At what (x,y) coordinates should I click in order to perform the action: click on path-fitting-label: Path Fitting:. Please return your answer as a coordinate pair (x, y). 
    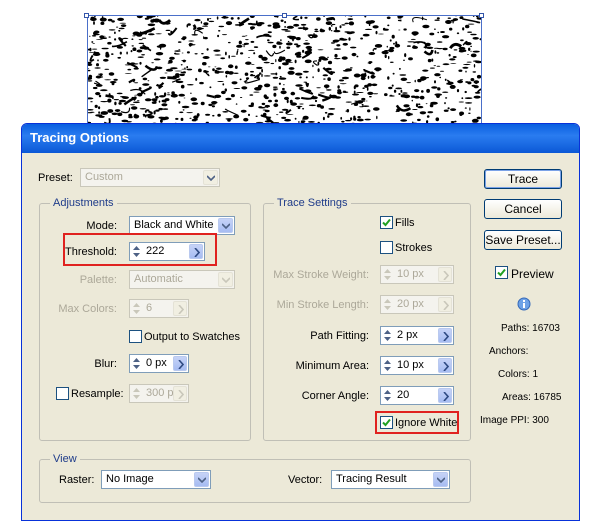
    Looking at the image, I should click on (339, 336).